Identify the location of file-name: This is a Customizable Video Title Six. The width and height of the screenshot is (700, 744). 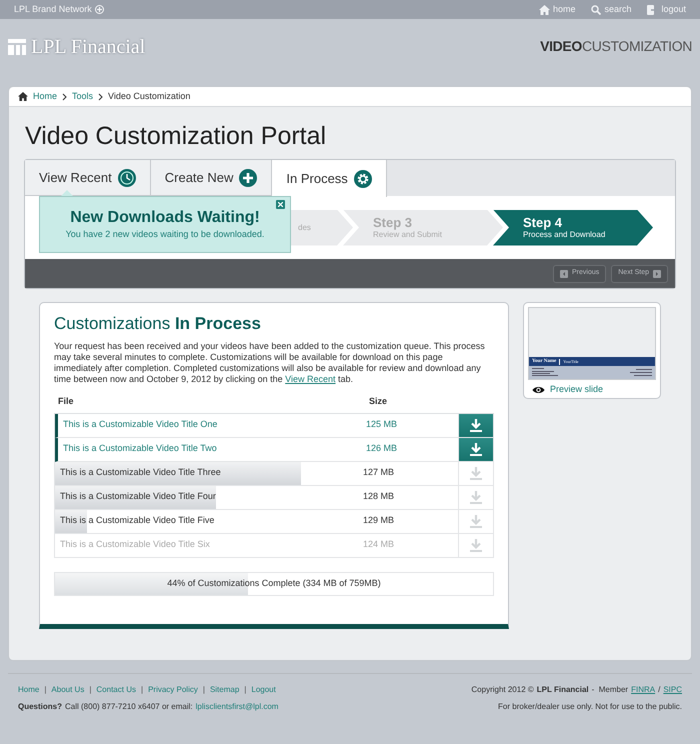
(135, 545).